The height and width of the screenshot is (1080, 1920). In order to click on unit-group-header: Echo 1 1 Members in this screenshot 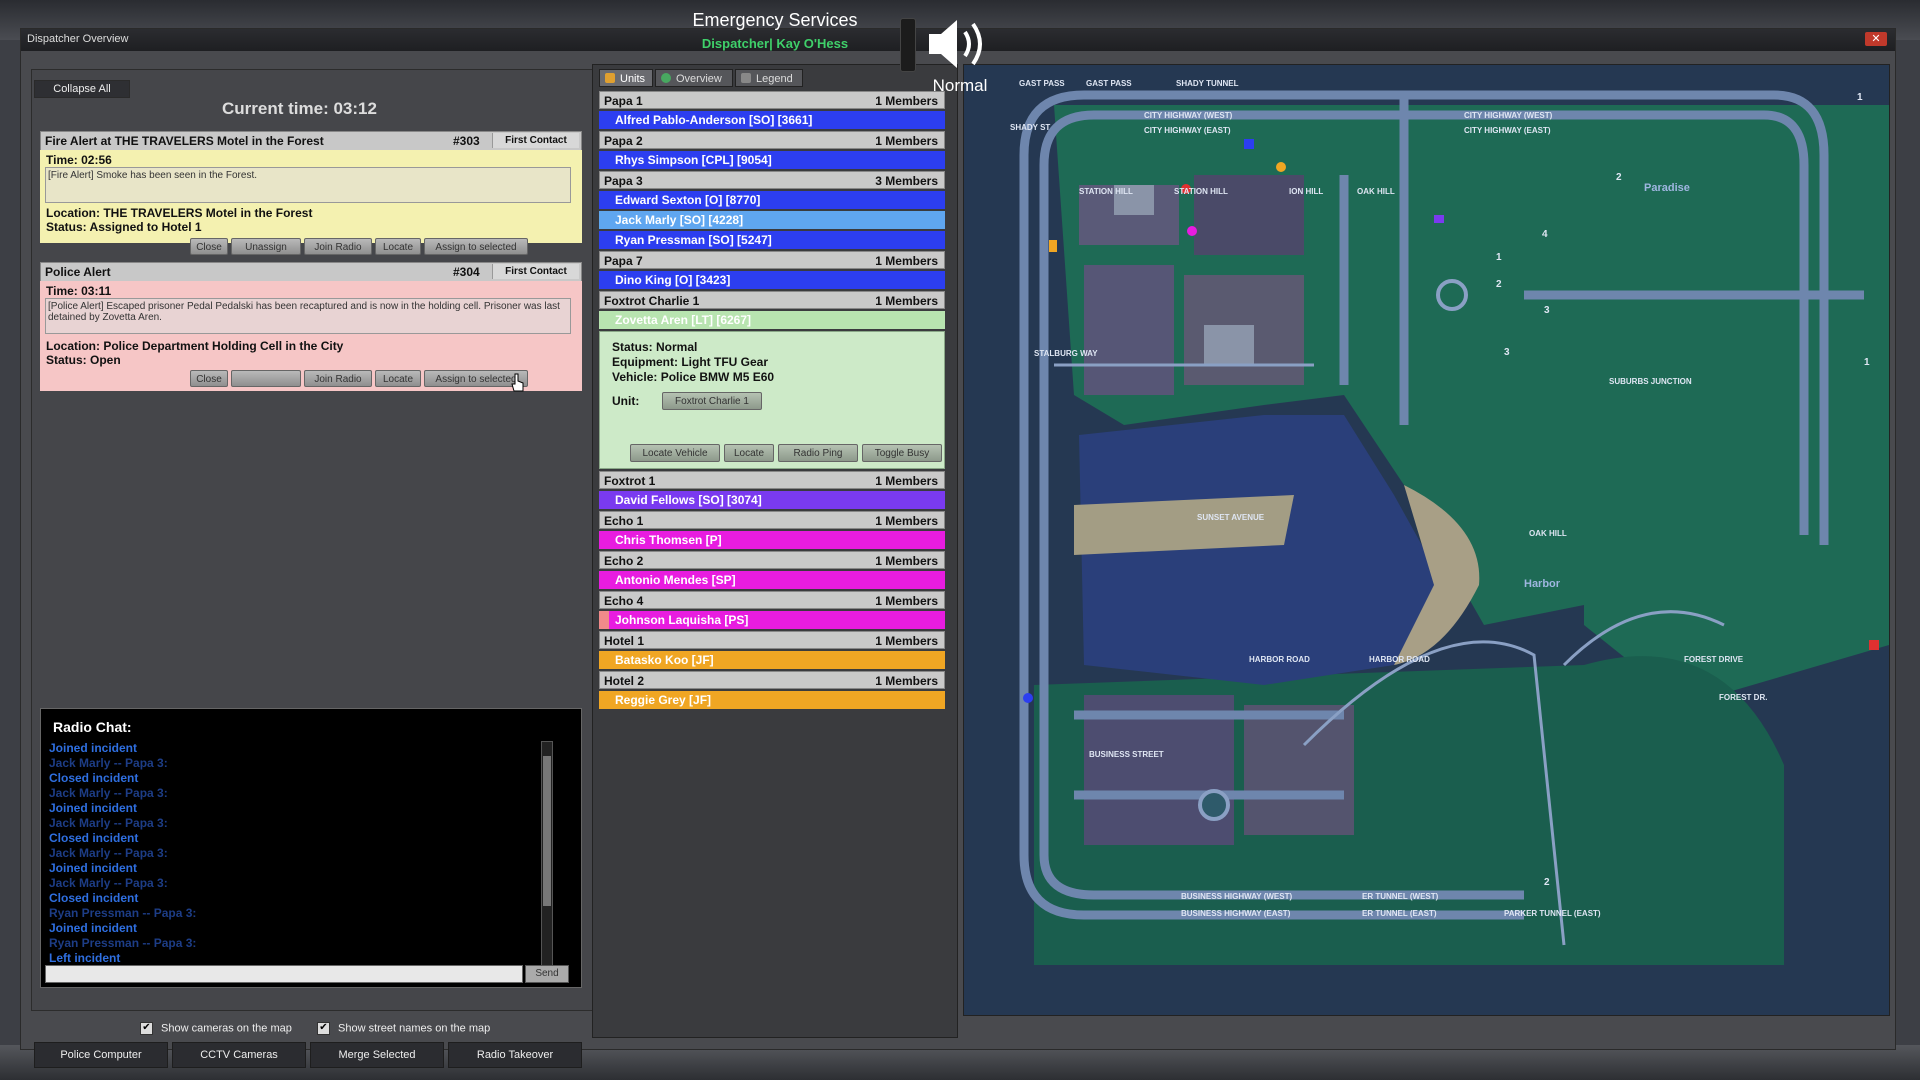, I will do `click(772, 520)`.